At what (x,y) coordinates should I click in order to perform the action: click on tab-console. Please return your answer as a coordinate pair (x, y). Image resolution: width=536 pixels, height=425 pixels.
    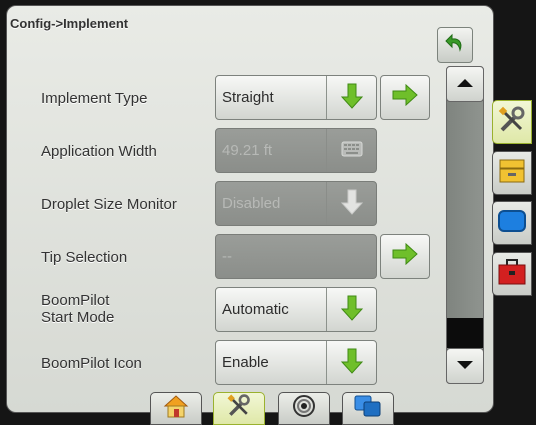
    Looking at the image, I should click on (512, 173).